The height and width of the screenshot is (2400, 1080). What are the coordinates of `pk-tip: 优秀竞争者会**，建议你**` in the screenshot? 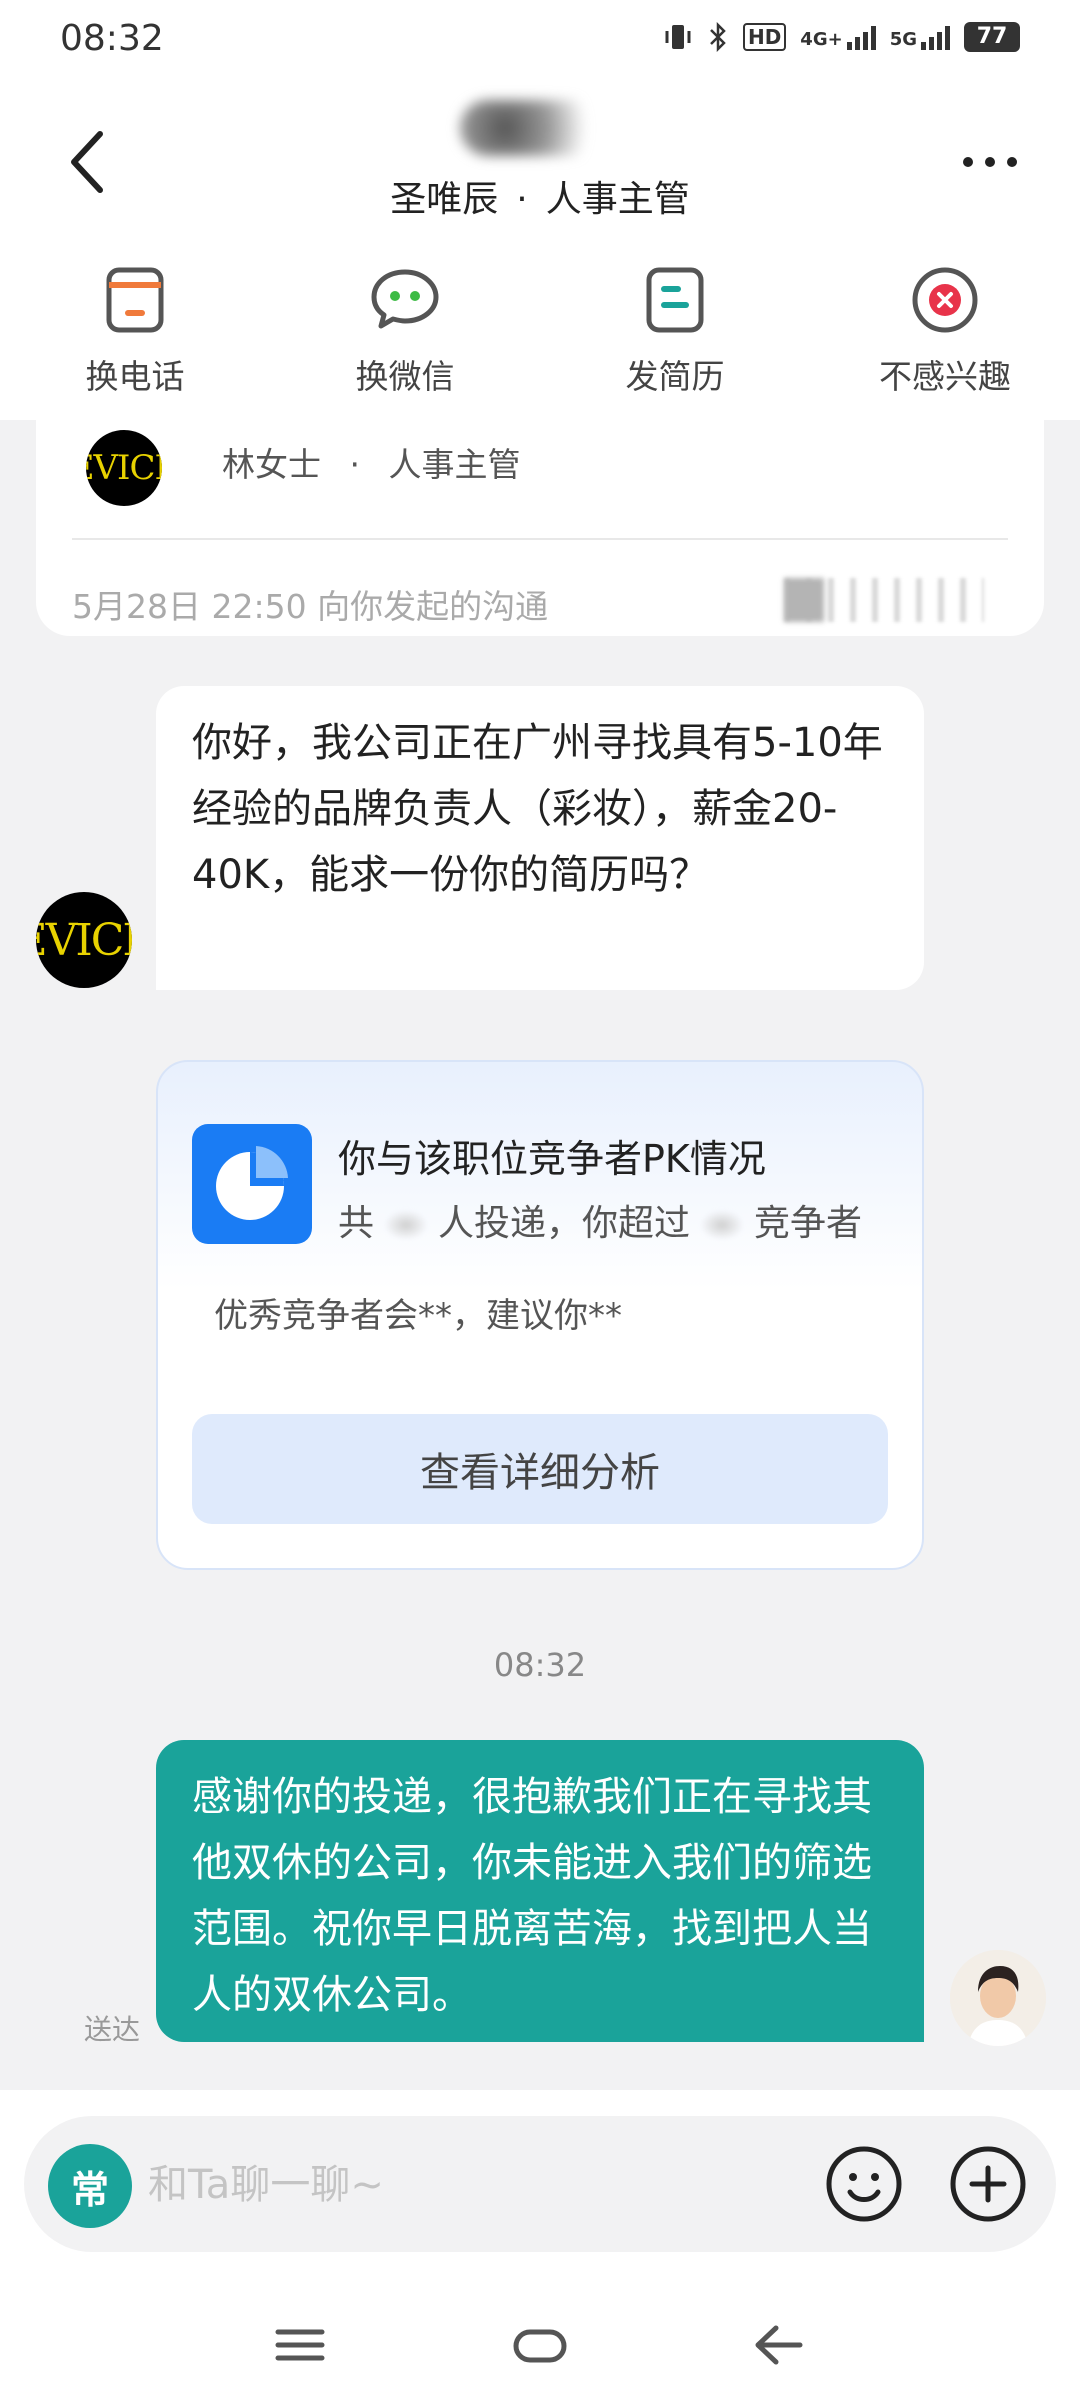 It's located at (418, 1316).